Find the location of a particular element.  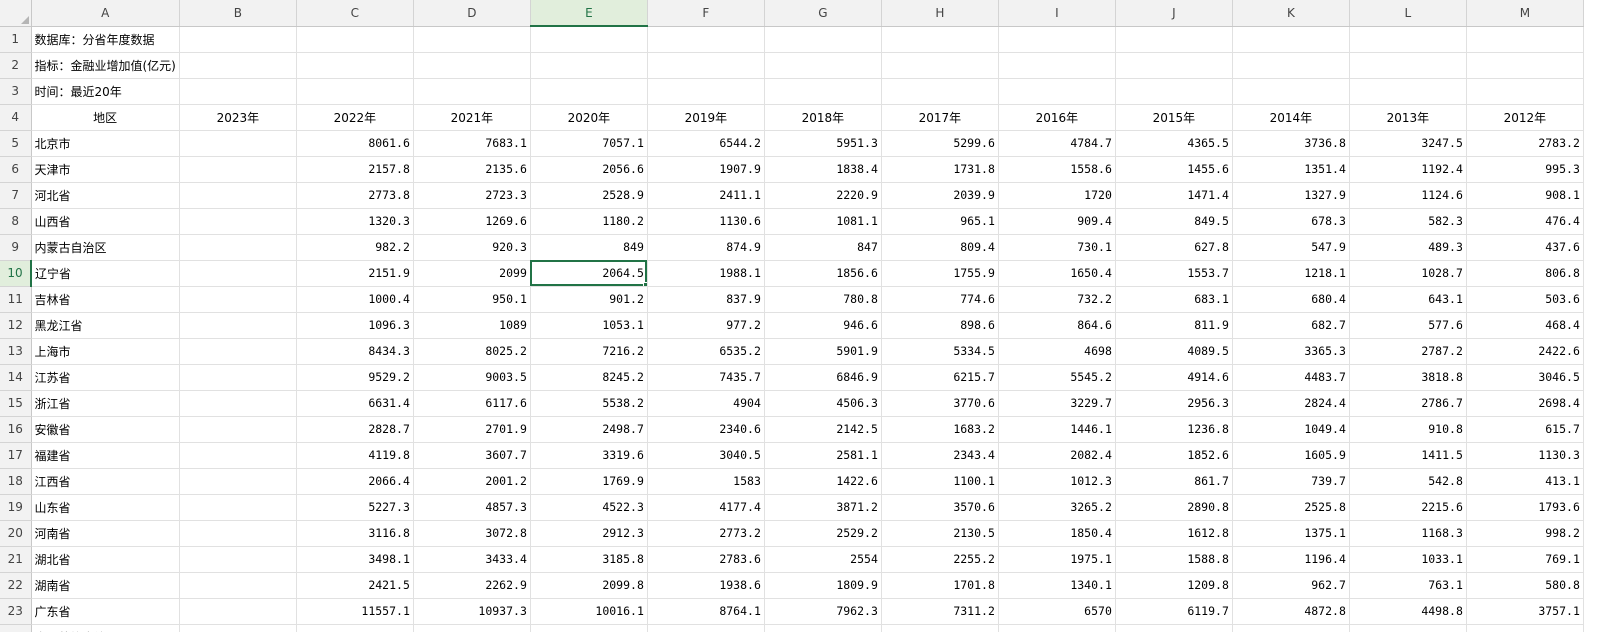

cell-j14: 4914.6 is located at coordinates (1174, 377).